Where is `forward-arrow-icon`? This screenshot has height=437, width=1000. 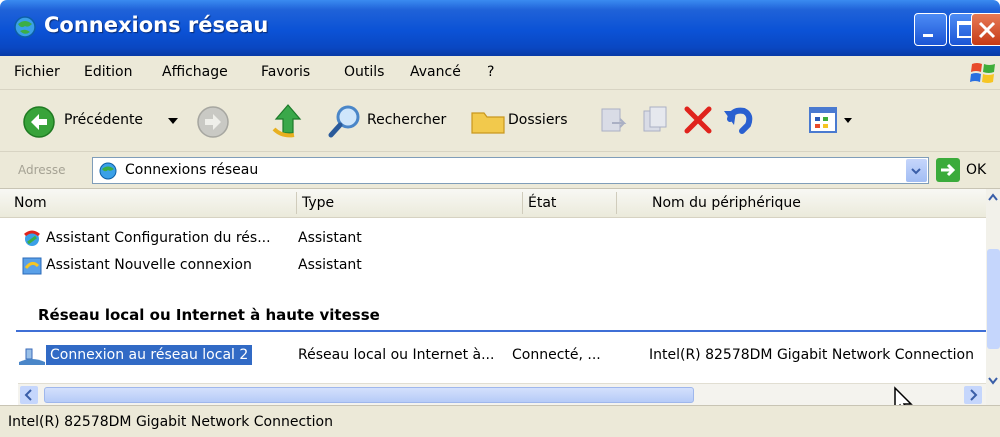 forward-arrow-icon is located at coordinates (213, 122).